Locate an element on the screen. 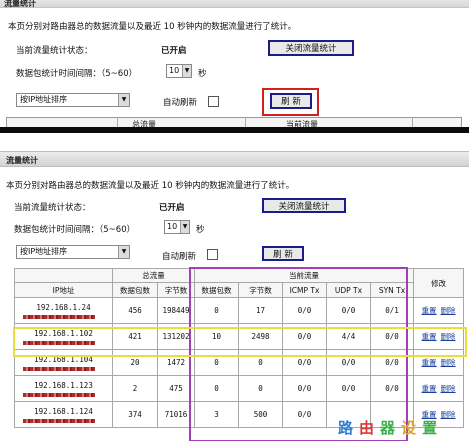 Image resolution: width=469 pixels, height=441 pixels. header-ip: IP地址 is located at coordinates (63, 290).